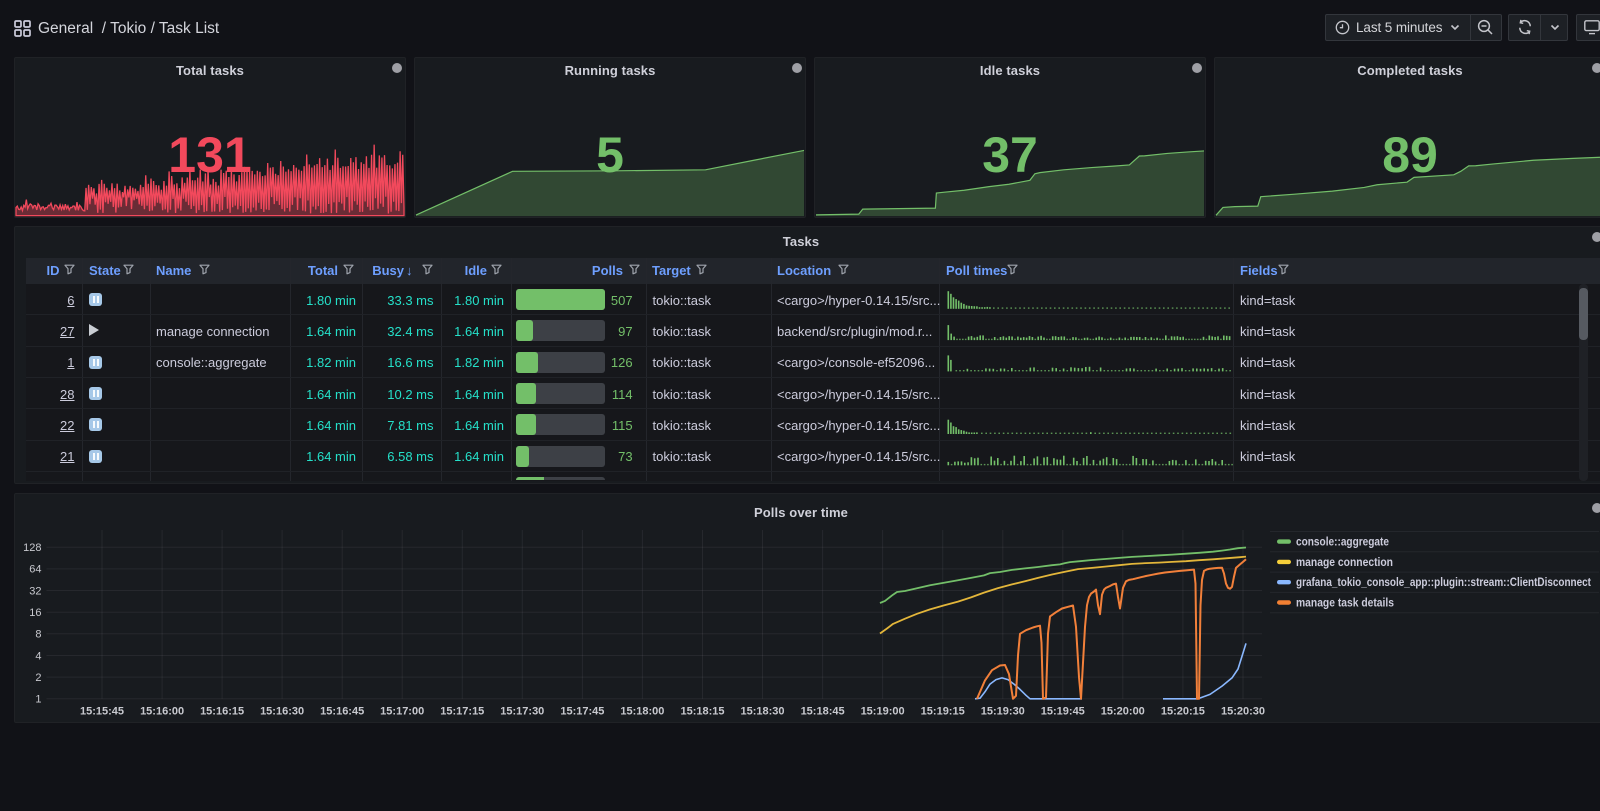  What do you see at coordinates (462, 712) in the screenshot?
I see `svg-text: 15:17:15` at bounding box center [462, 712].